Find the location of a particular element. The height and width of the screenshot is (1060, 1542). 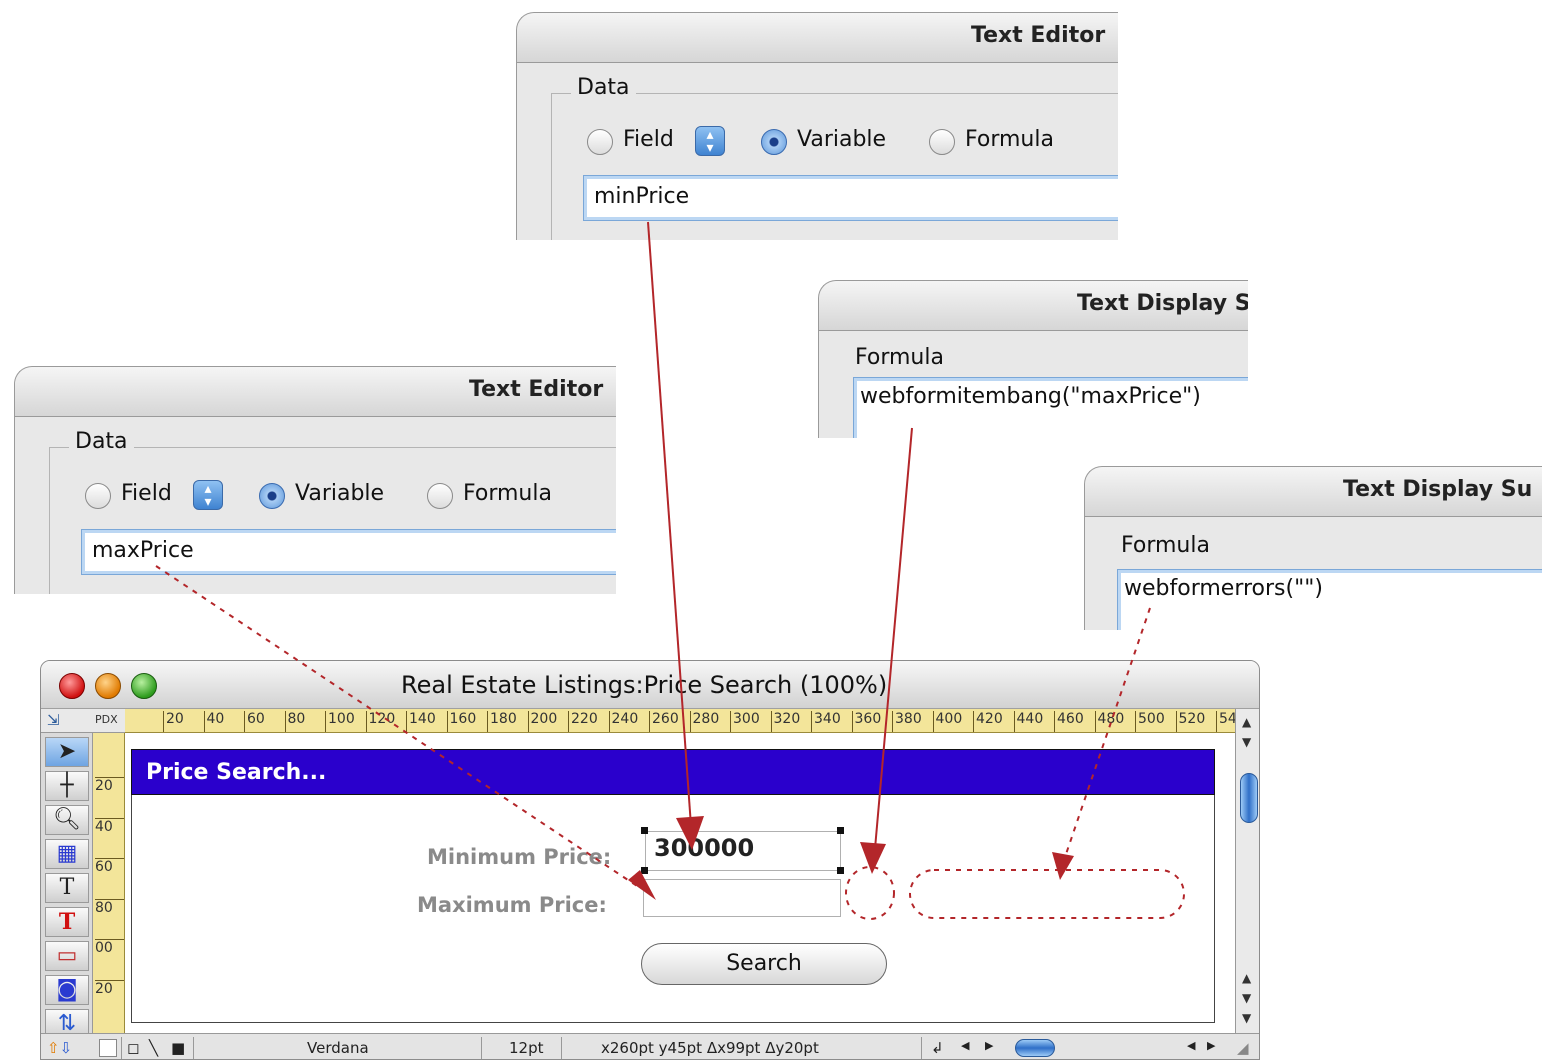

minimum-price-field: 300000 is located at coordinates (743, 851).